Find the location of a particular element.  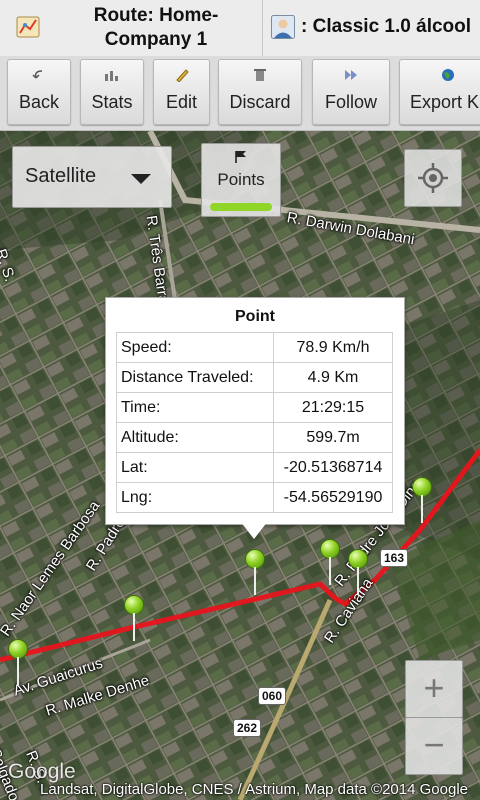

stats-button: Stats is located at coordinates (112, 92).